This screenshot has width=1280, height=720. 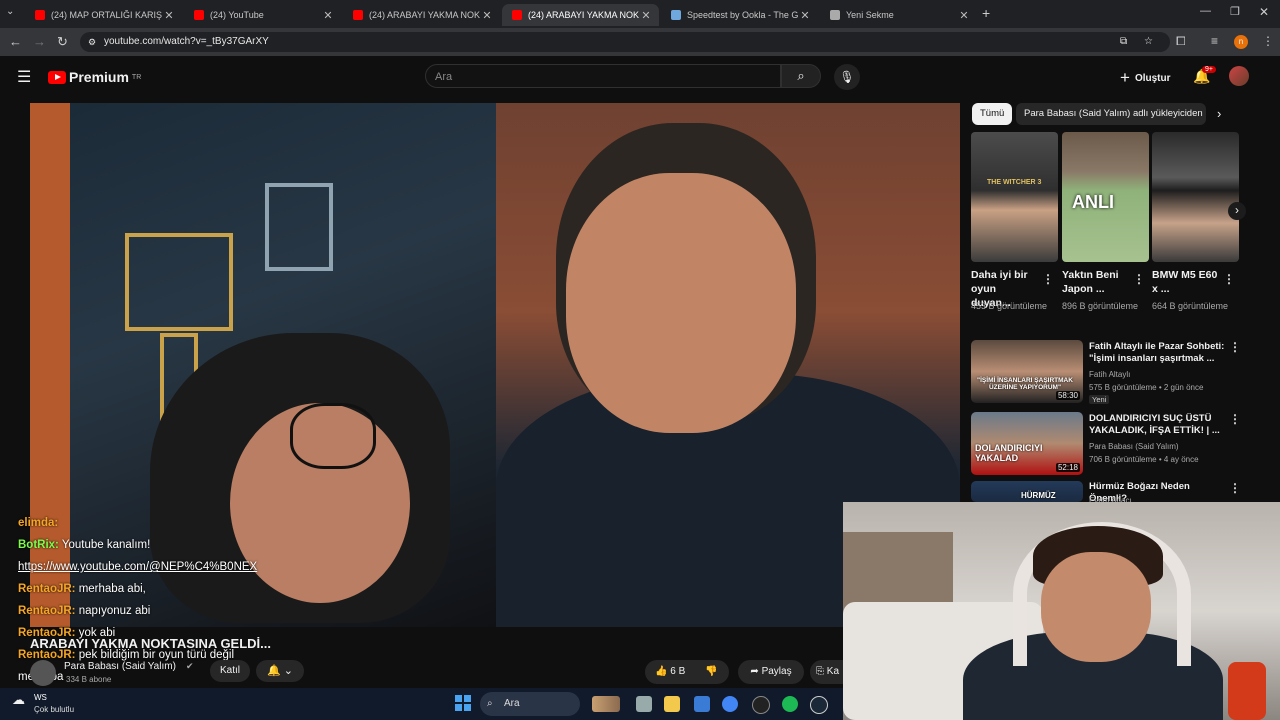 I want to click on chevron-right-icon: ›, so click(x=1219, y=113).